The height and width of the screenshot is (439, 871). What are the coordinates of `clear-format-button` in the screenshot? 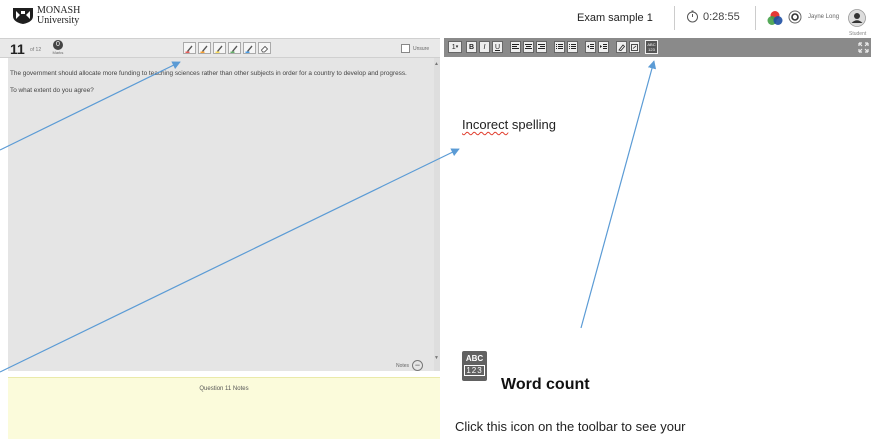 It's located at (621, 47).